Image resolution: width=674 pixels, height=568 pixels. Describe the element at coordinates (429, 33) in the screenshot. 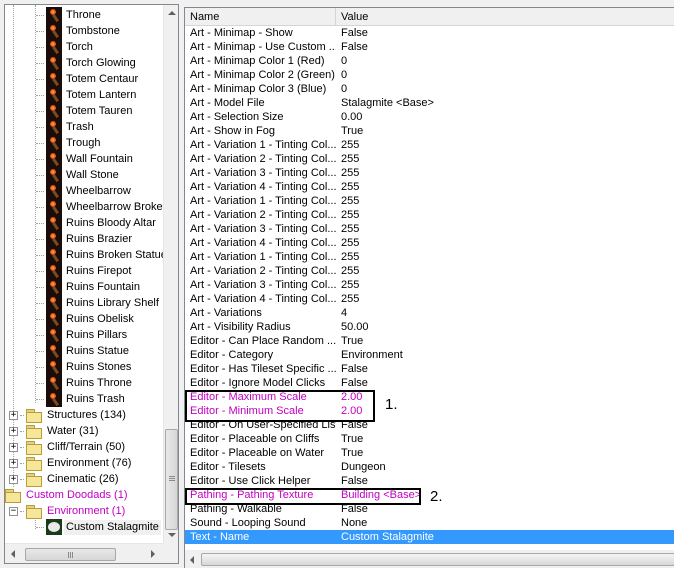

I see `property-row: Art - Minimap - Show False` at that location.